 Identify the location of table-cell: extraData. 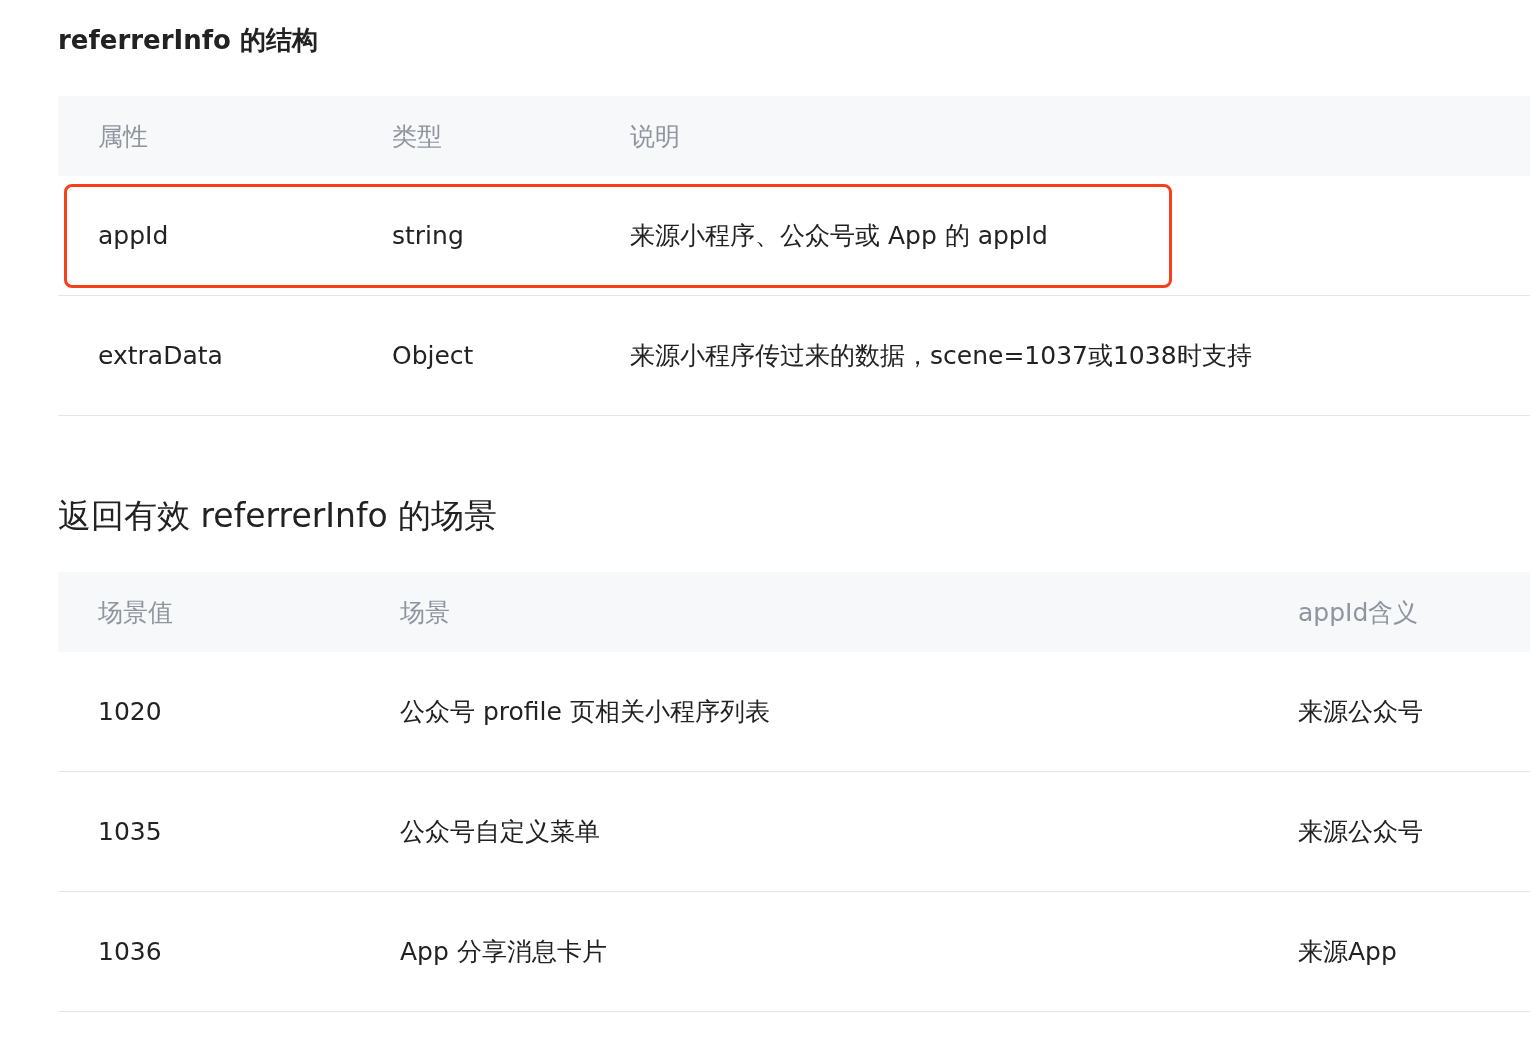
(160, 355).